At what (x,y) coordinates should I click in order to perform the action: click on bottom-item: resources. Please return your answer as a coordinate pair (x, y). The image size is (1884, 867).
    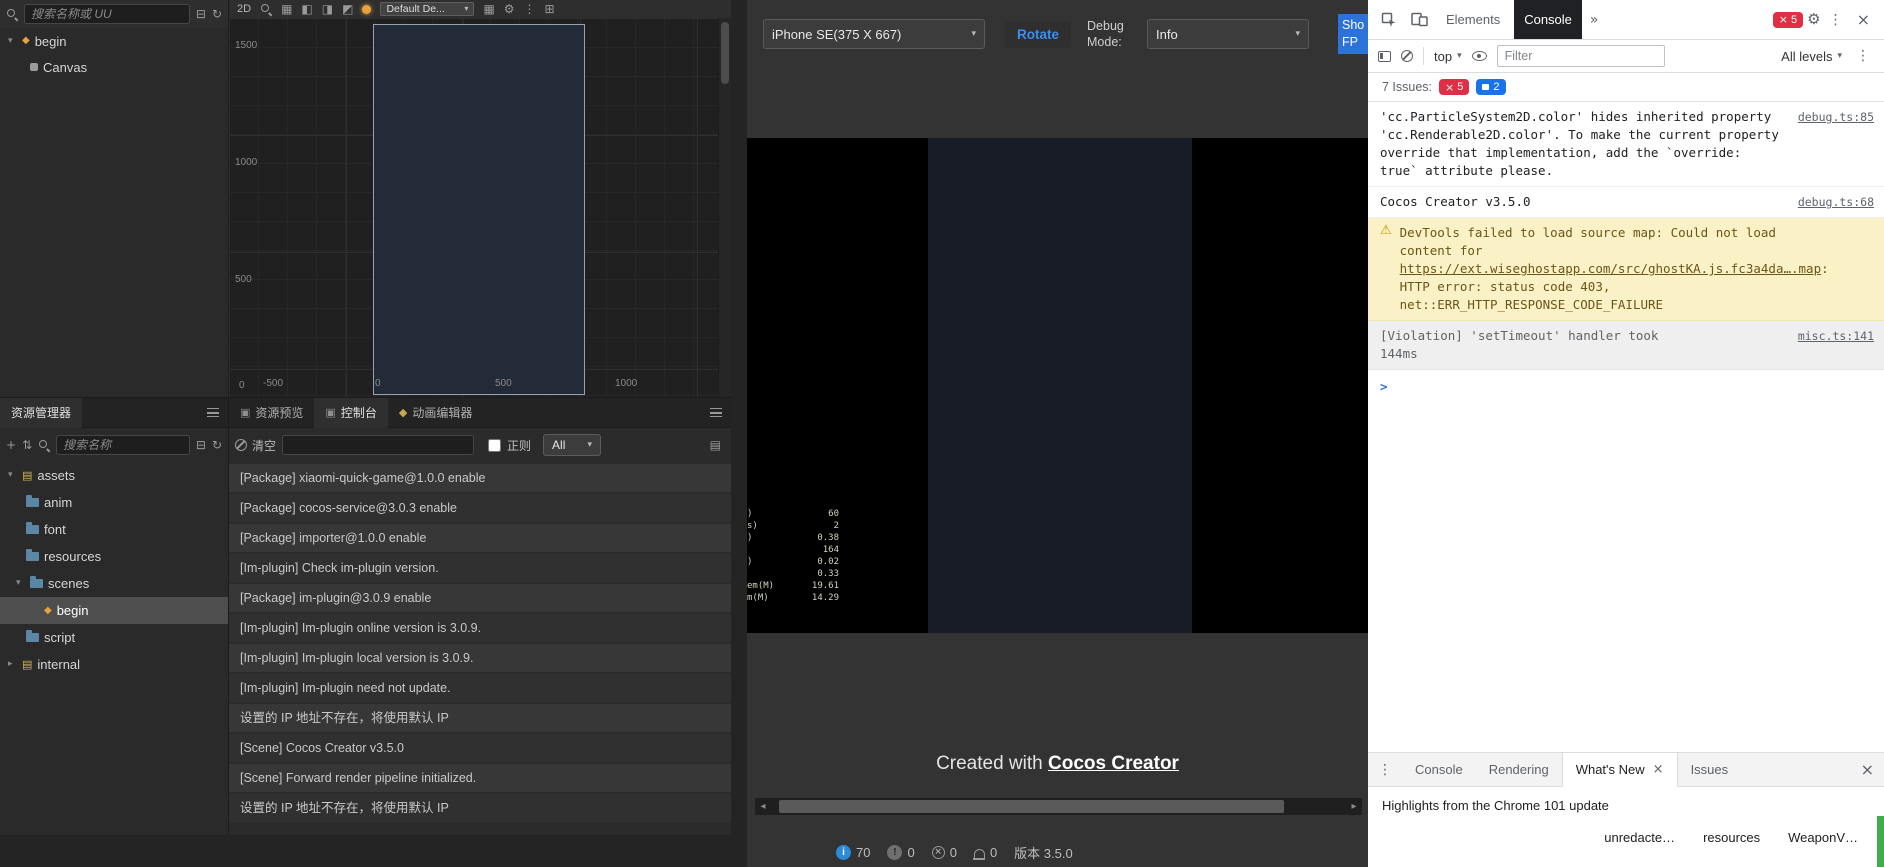
    Looking at the image, I should click on (1731, 837).